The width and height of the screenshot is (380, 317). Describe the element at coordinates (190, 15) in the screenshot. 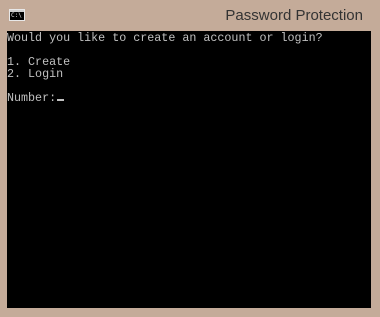

I see `title-bar: C:\ Password Protection` at that location.